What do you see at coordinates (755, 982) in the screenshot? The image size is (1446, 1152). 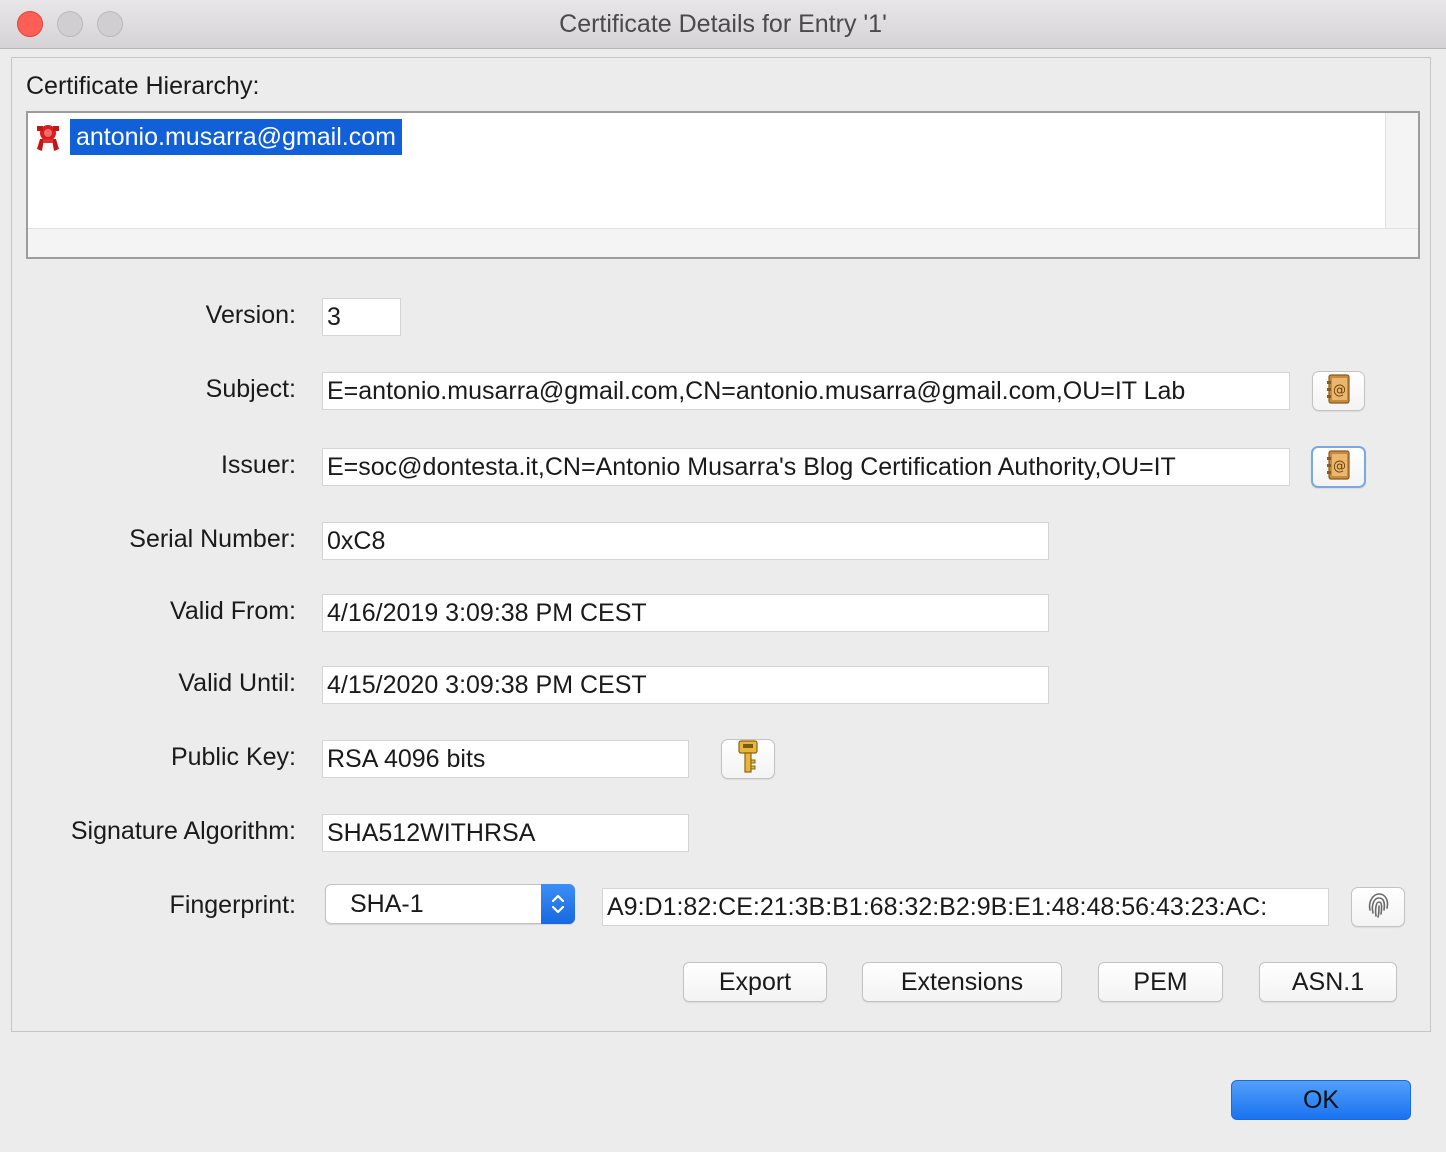 I see `export-button: Export` at bounding box center [755, 982].